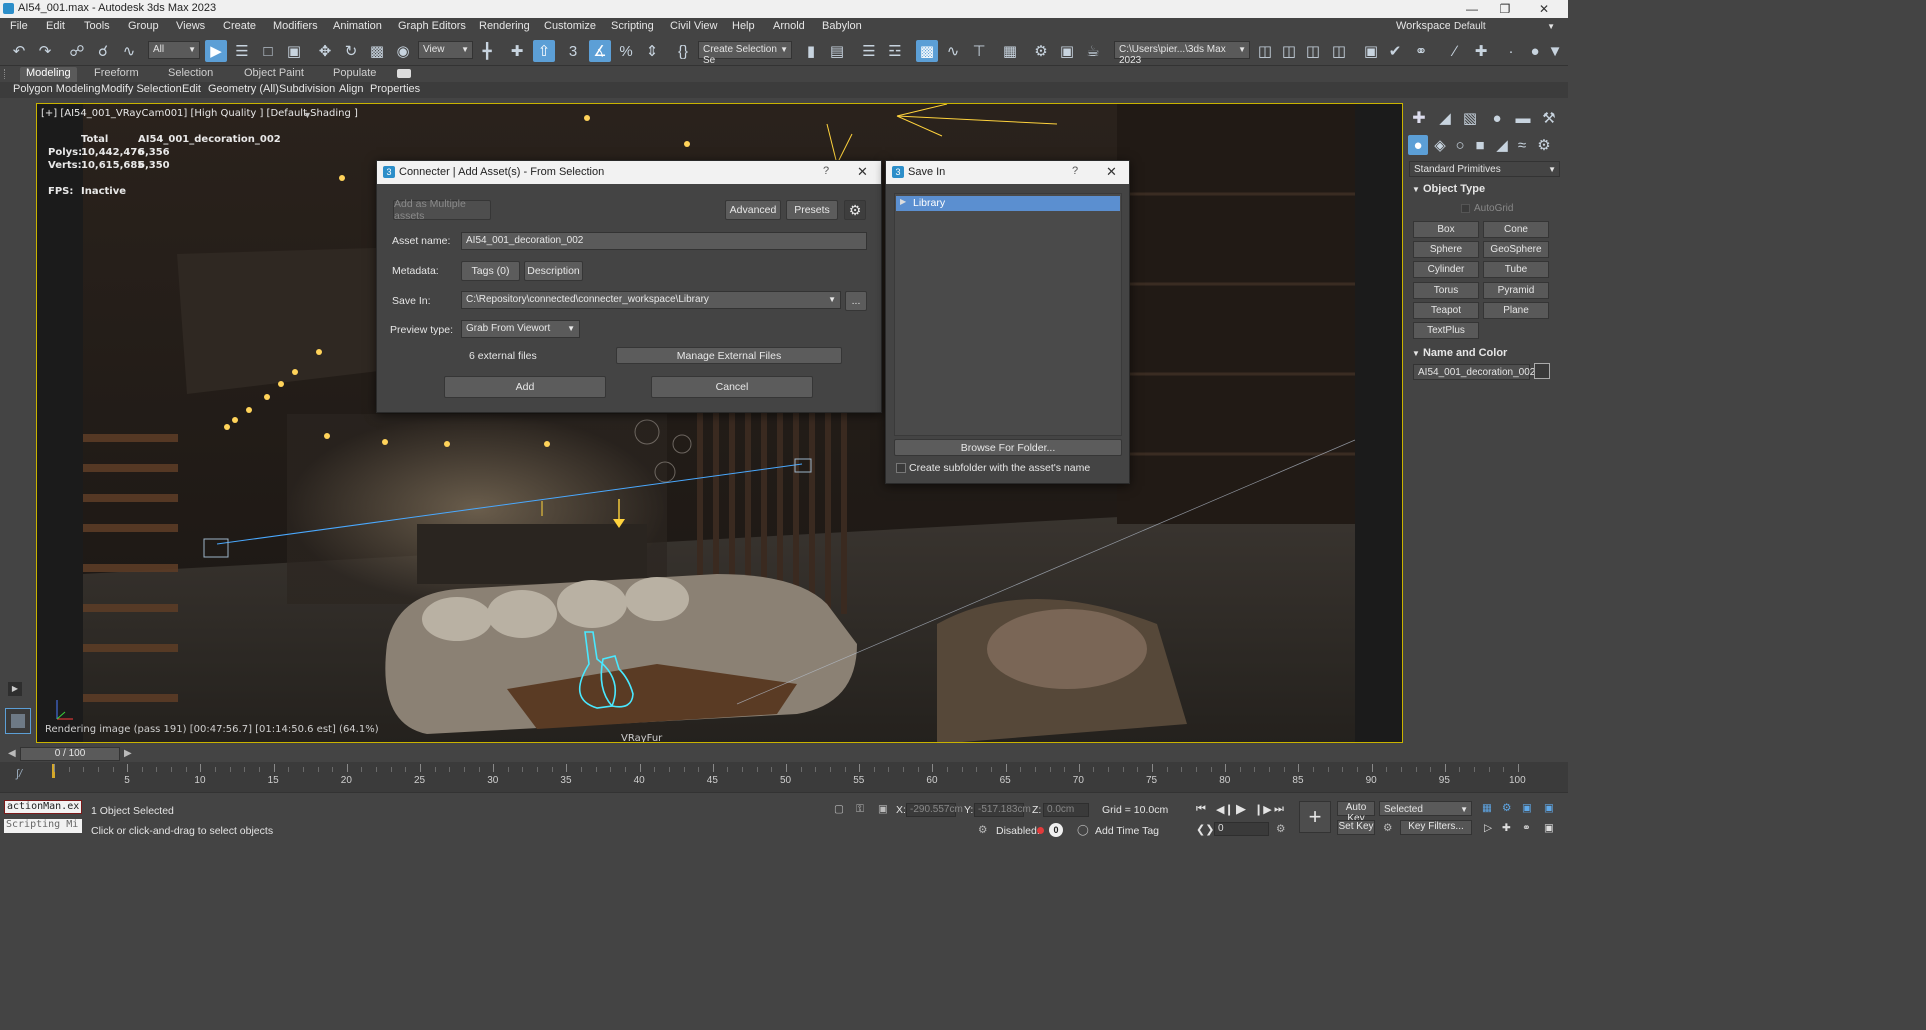 The image size is (1926, 1030). What do you see at coordinates (1527, 808) in the screenshot?
I see `maximize-viewport-icon: ▣` at bounding box center [1527, 808].